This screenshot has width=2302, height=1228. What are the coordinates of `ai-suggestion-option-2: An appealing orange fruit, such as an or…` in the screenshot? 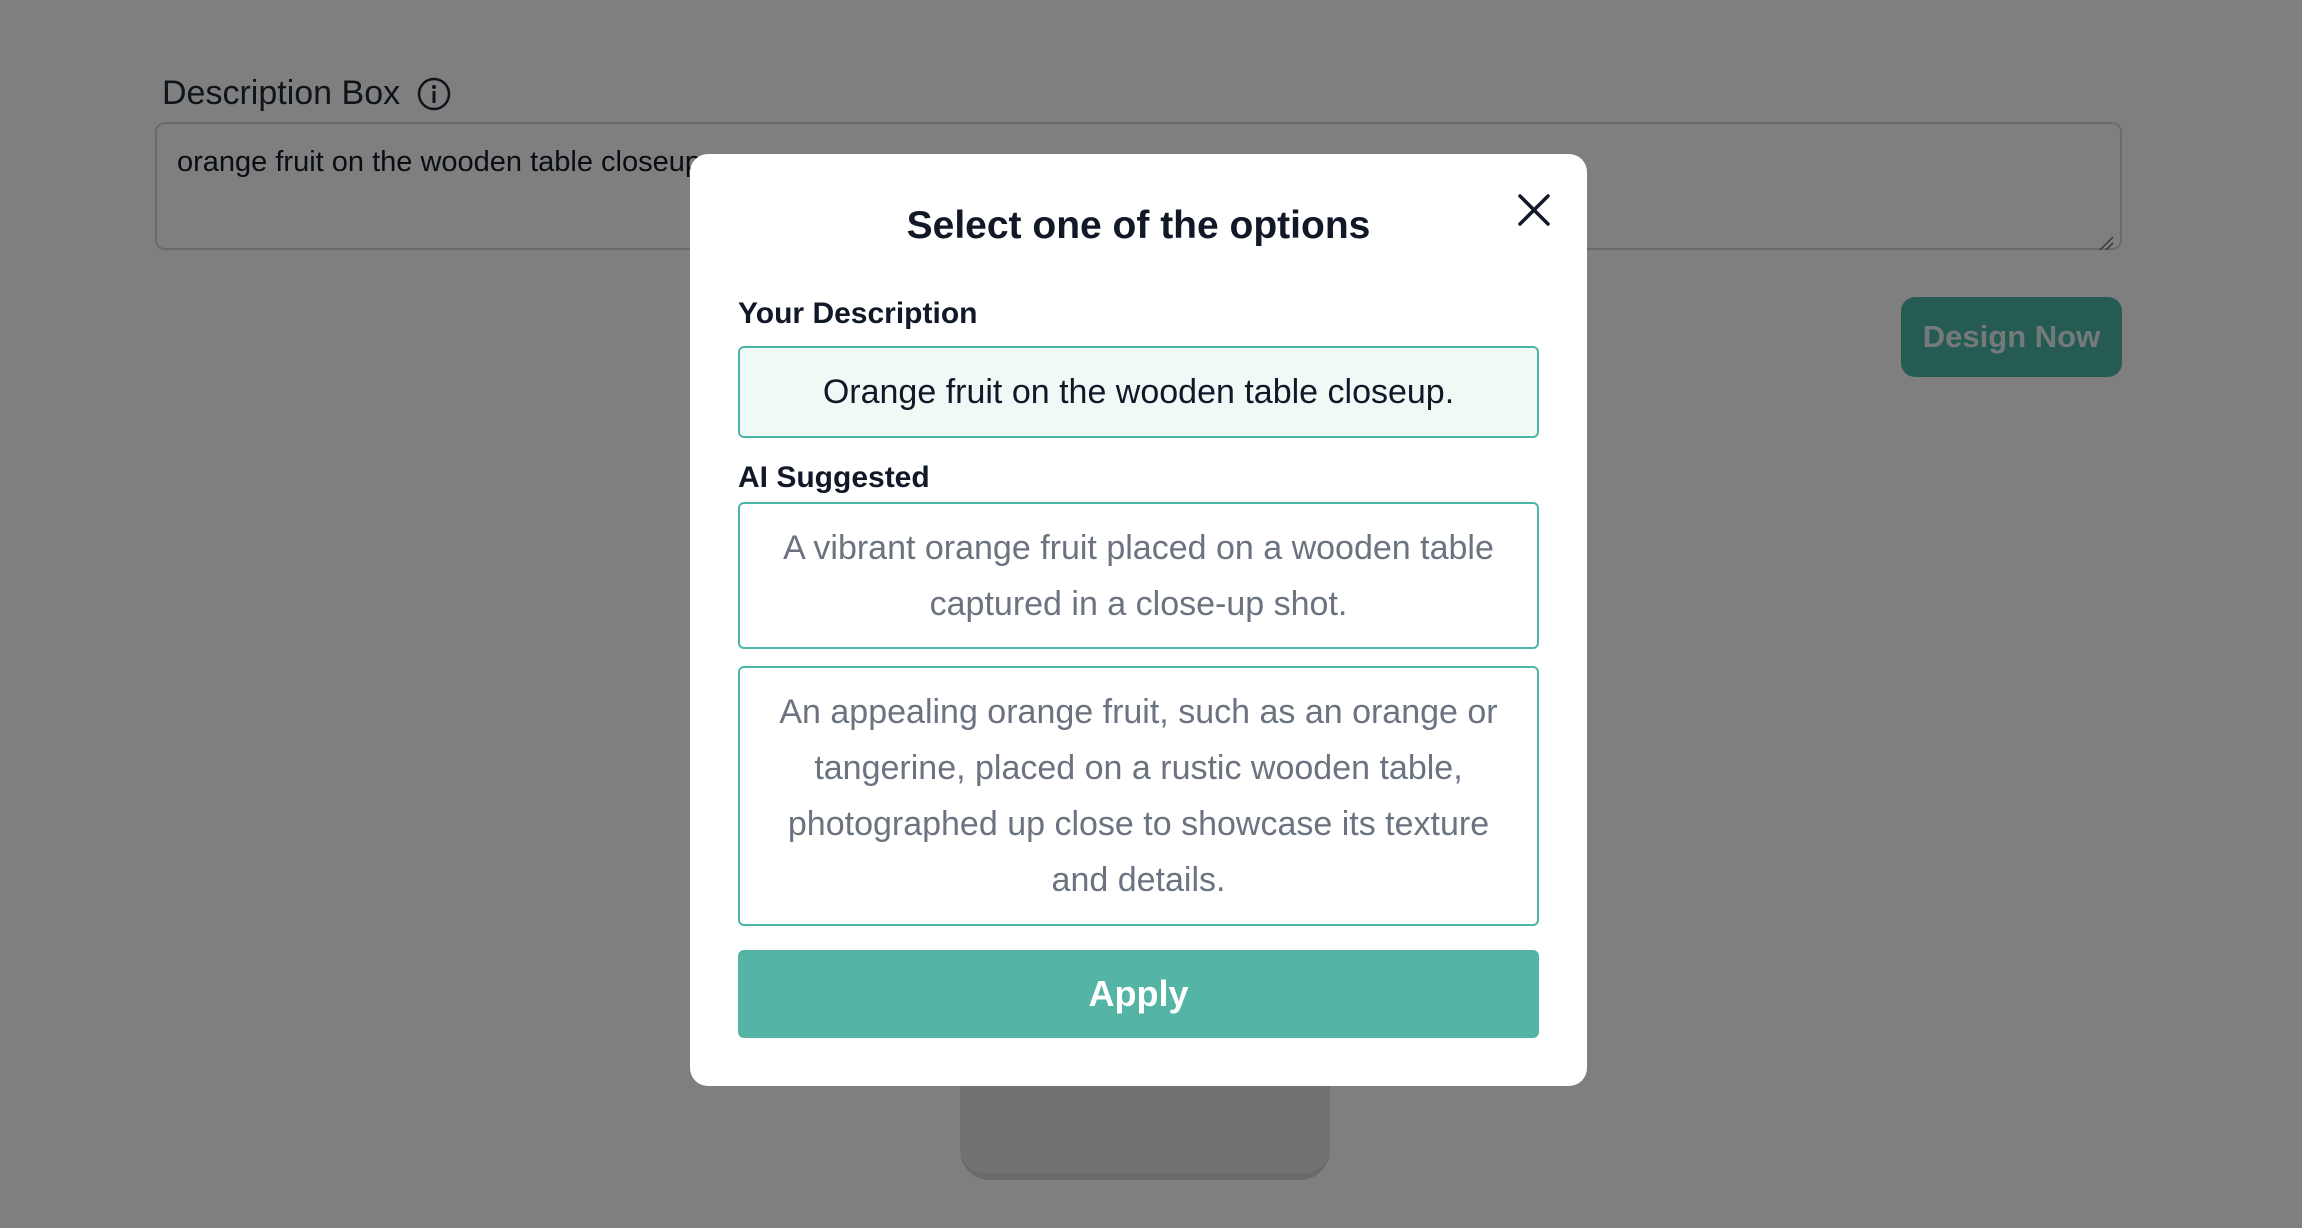 It's located at (1138, 796).